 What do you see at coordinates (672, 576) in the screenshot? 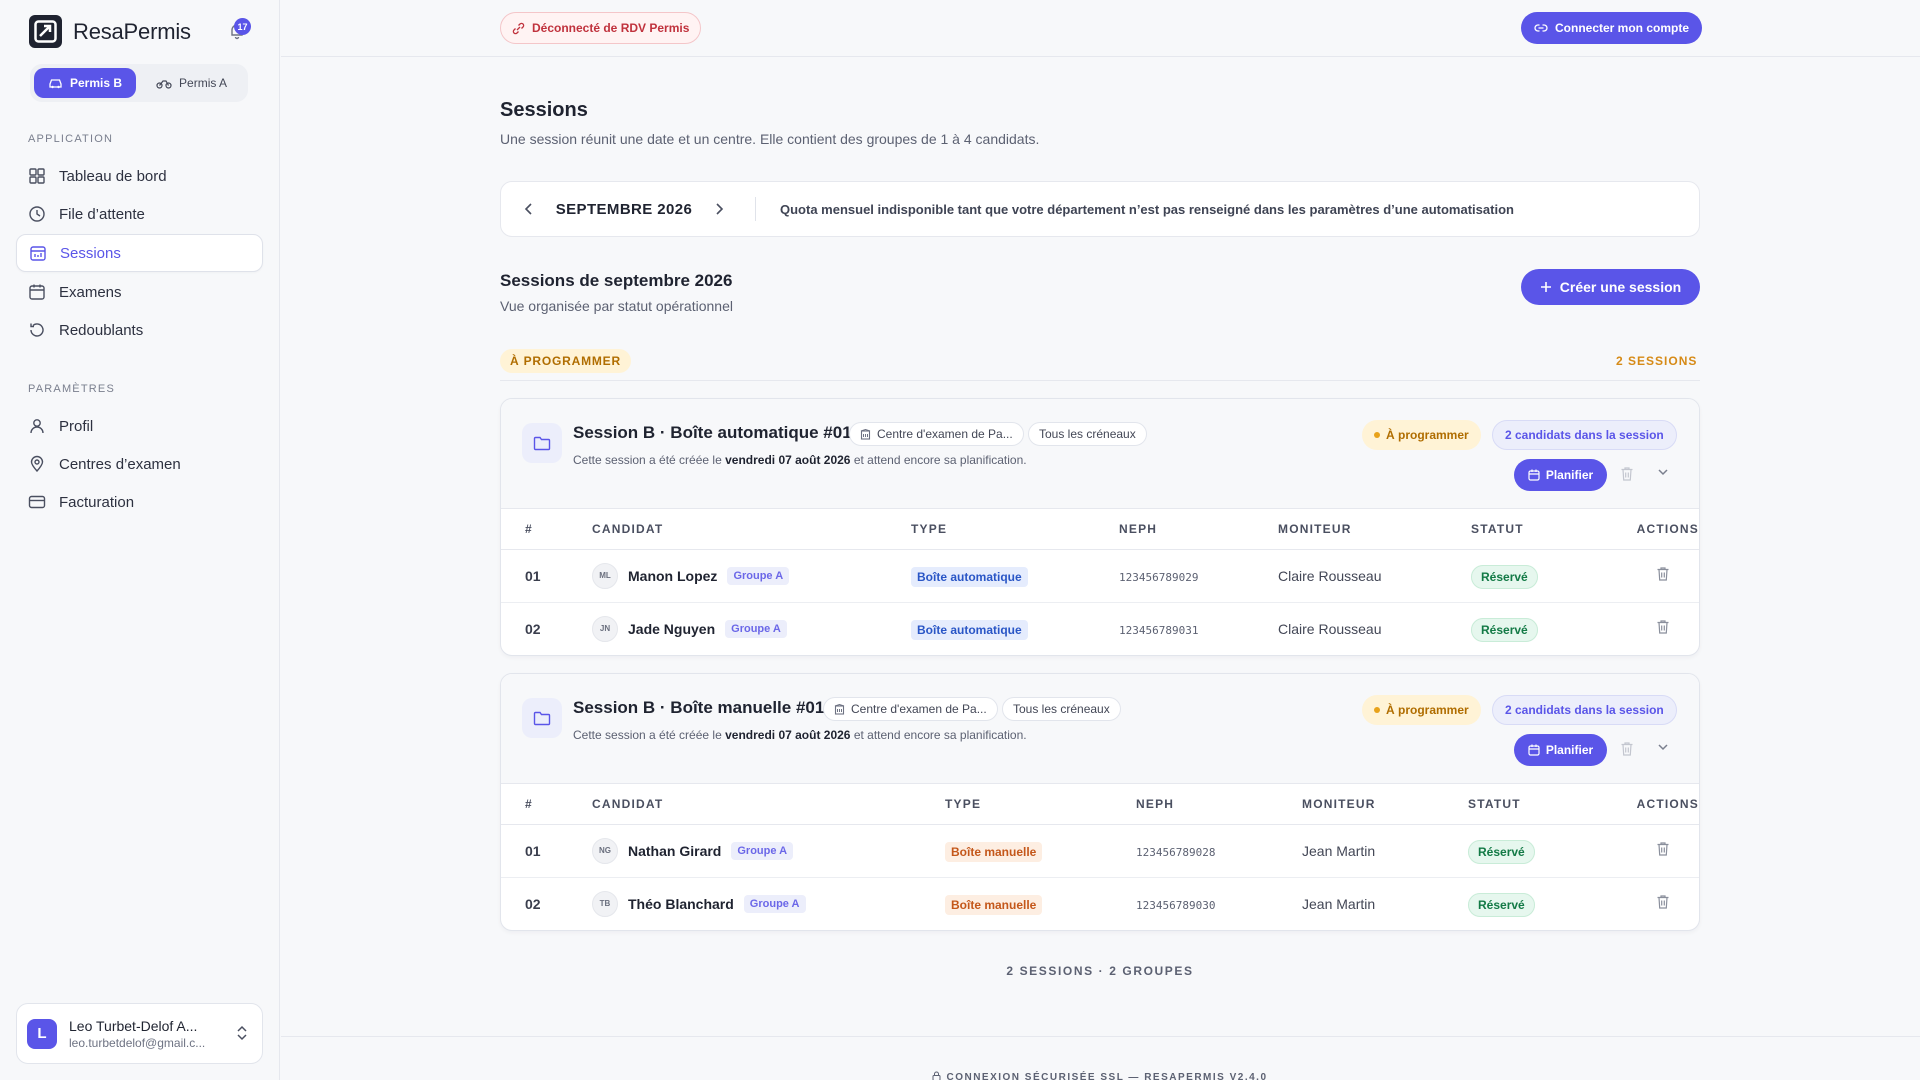
I see `candidate-name: Manon Lopez` at bounding box center [672, 576].